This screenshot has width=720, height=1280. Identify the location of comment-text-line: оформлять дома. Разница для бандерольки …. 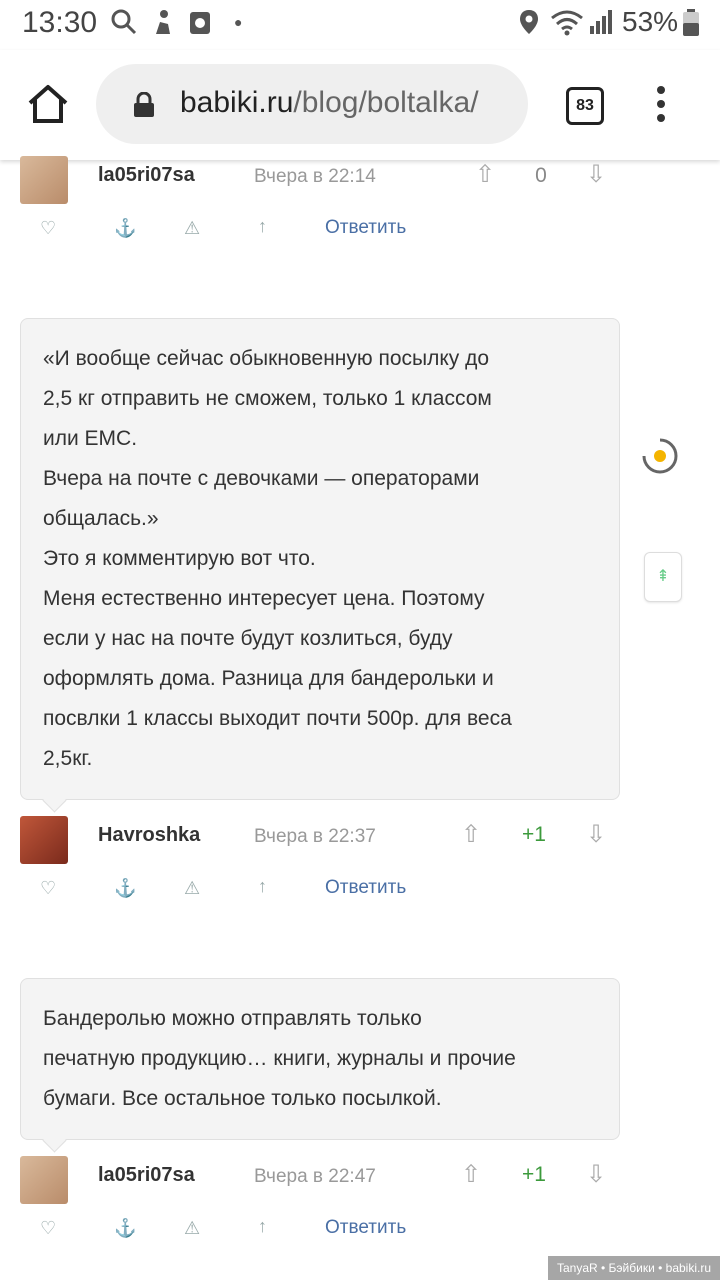
(268, 678).